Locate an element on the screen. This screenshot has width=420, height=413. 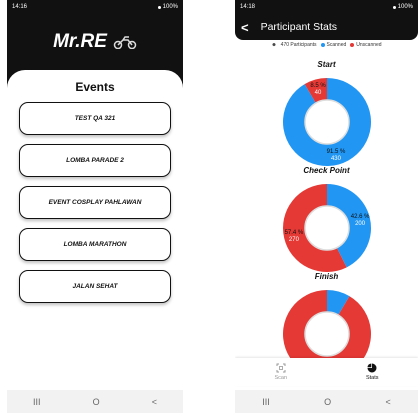
scanned-count-label: 200 is located at coordinates (360, 224).